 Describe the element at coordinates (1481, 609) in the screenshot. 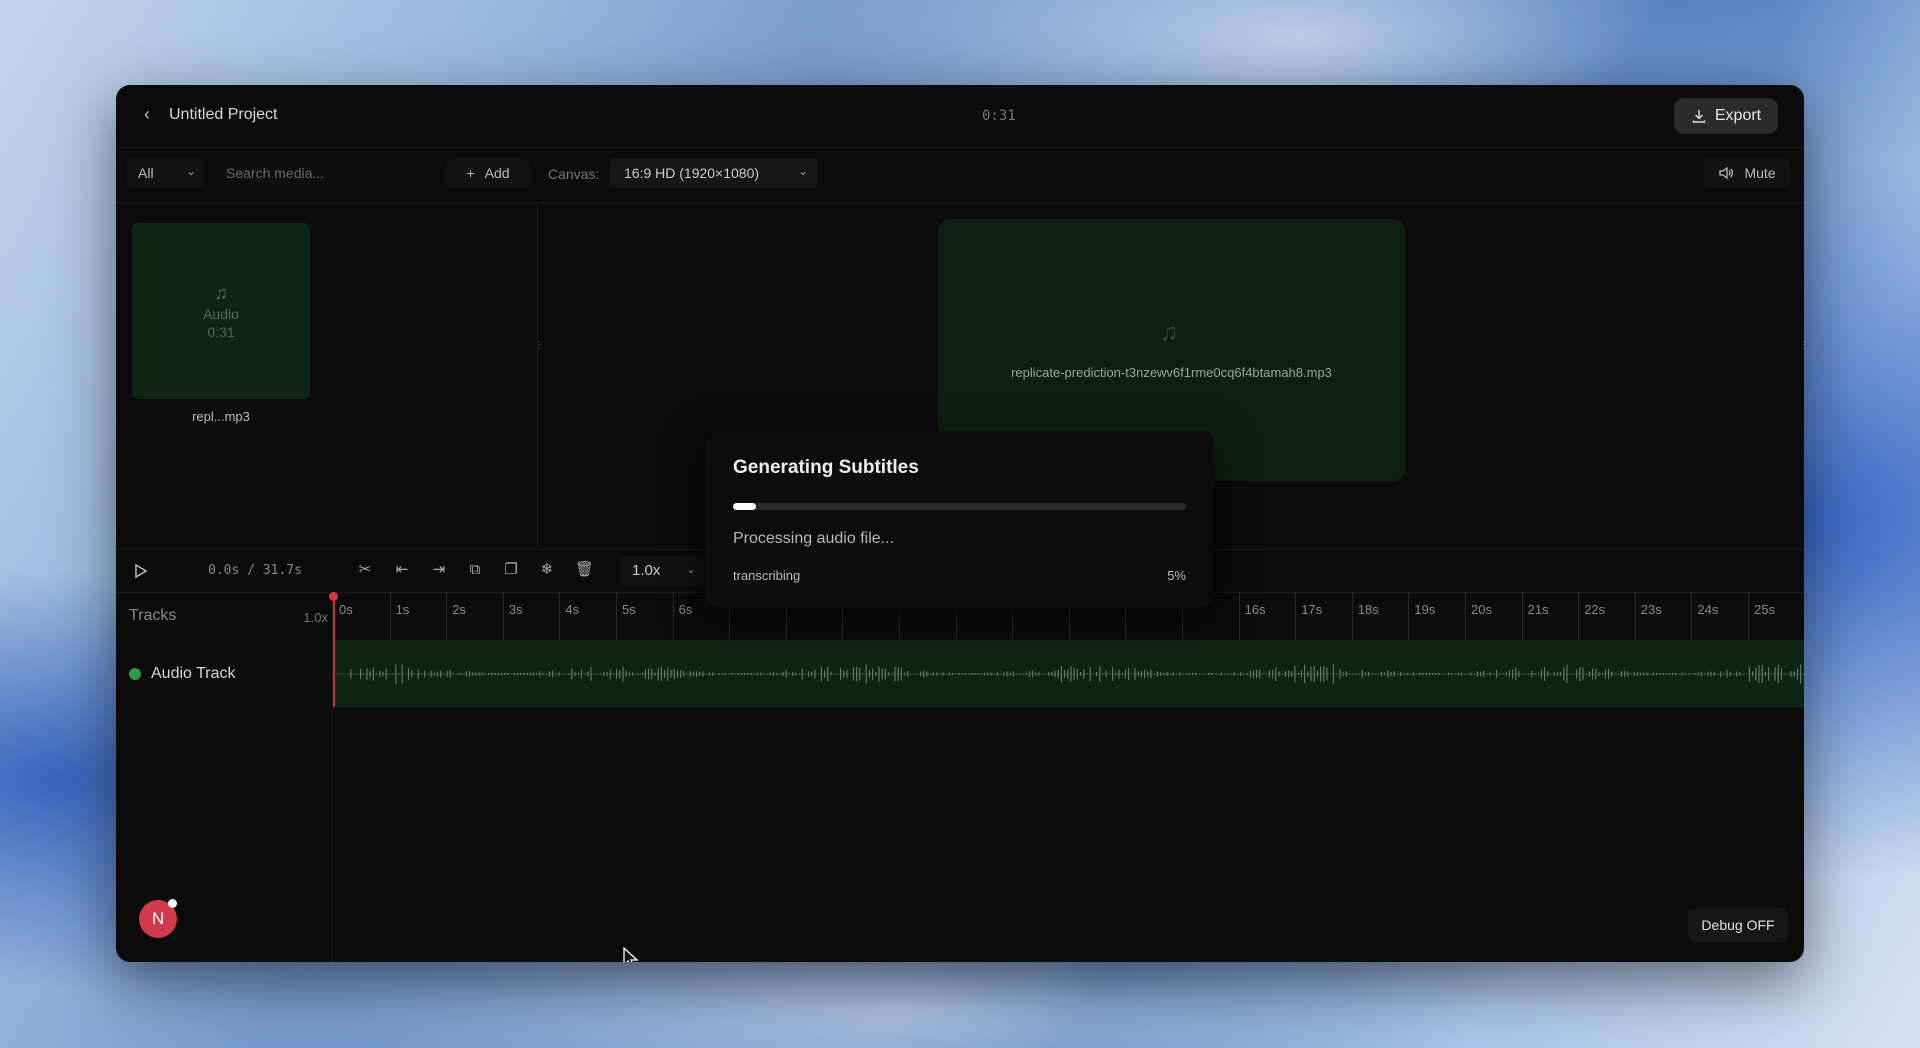

I see `ruler-tick-label: 20s` at that location.